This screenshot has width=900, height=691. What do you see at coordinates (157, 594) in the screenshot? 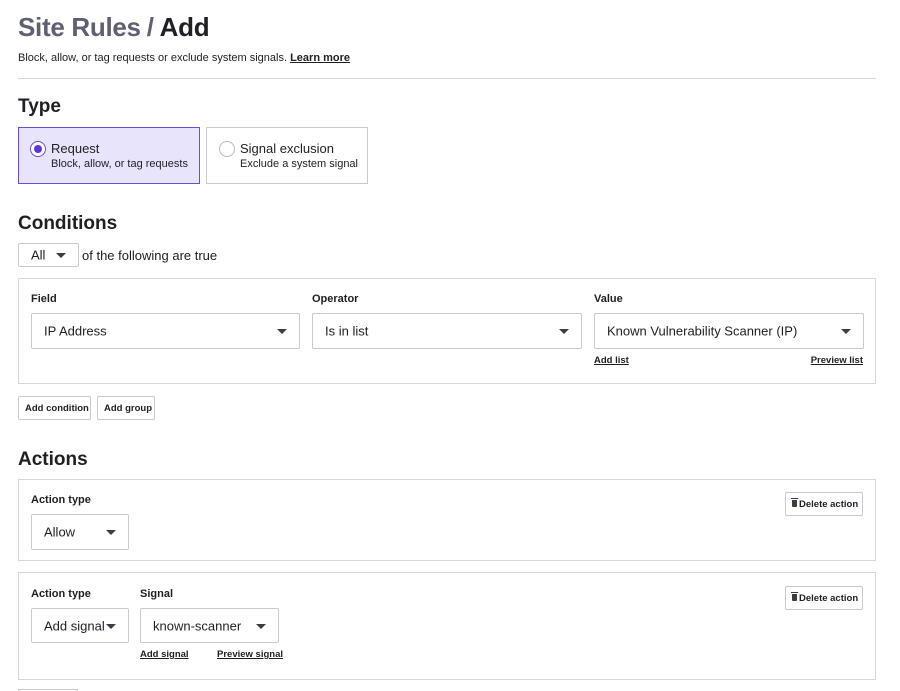
I see `signal-label: Signal` at bounding box center [157, 594].